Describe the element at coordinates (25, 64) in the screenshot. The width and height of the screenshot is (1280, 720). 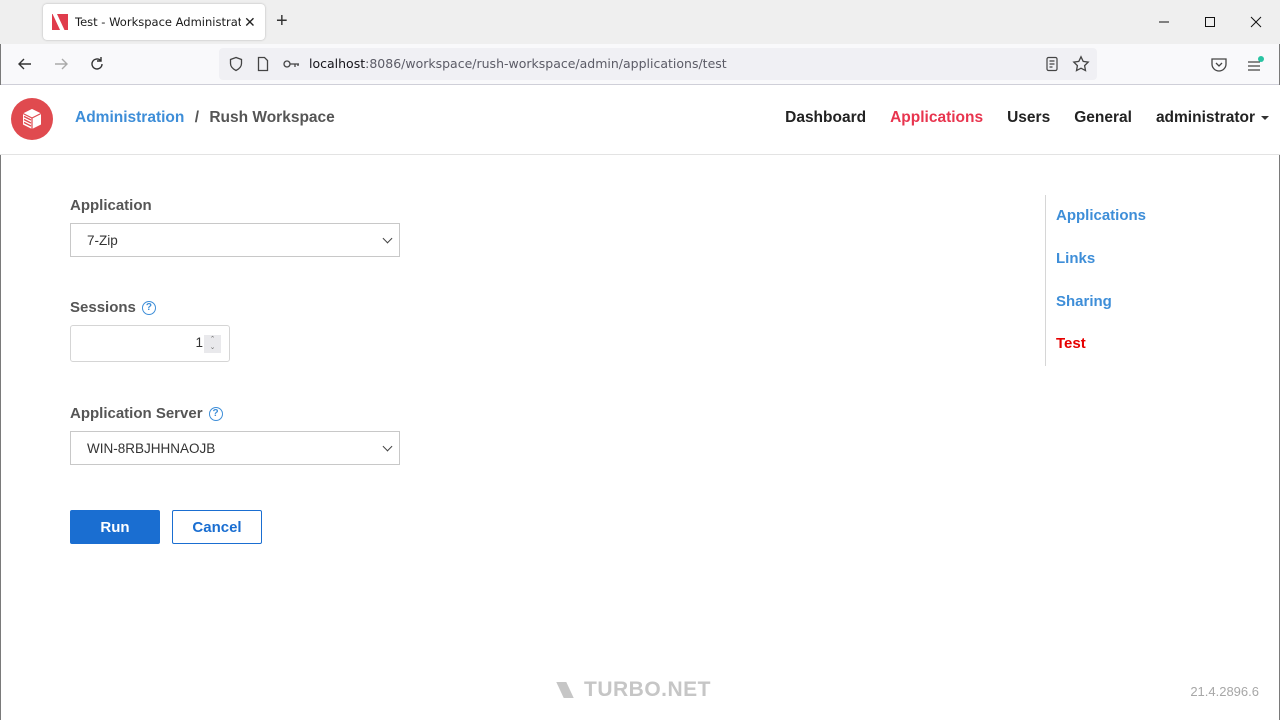
I see `arrow-left-icon` at that location.